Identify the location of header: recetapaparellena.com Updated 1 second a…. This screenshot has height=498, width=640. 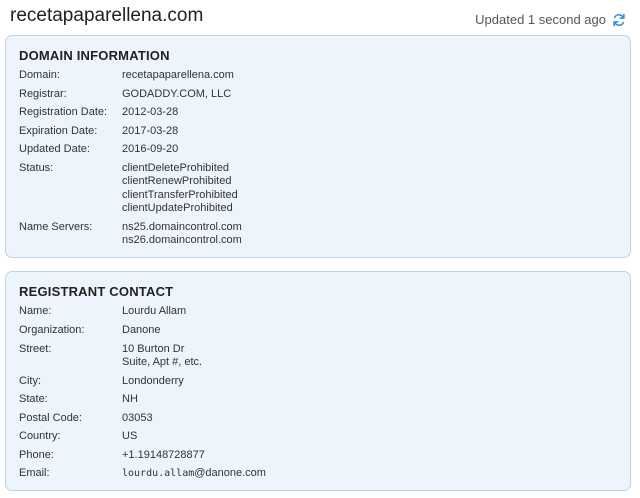
(320, 17).